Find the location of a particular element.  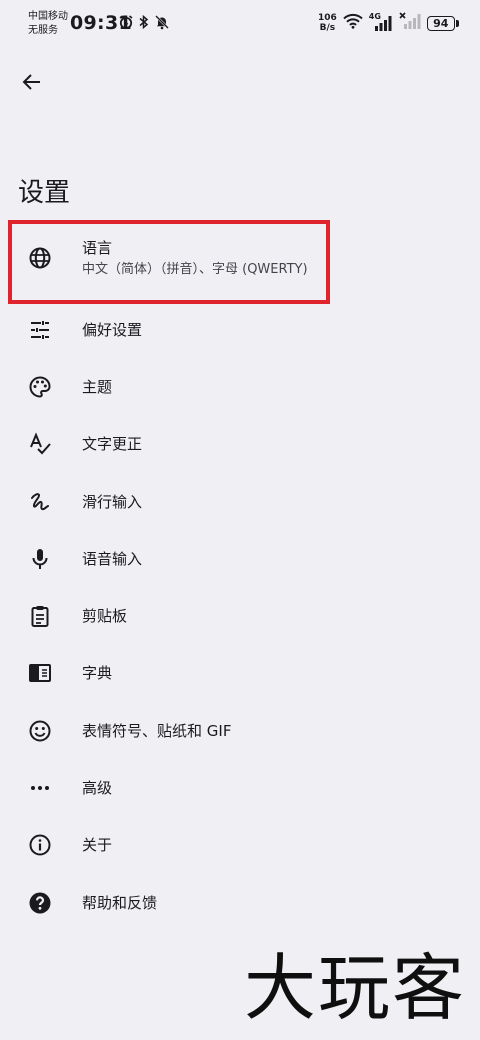

menu-item-label: 字典 is located at coordinates (97, 673).